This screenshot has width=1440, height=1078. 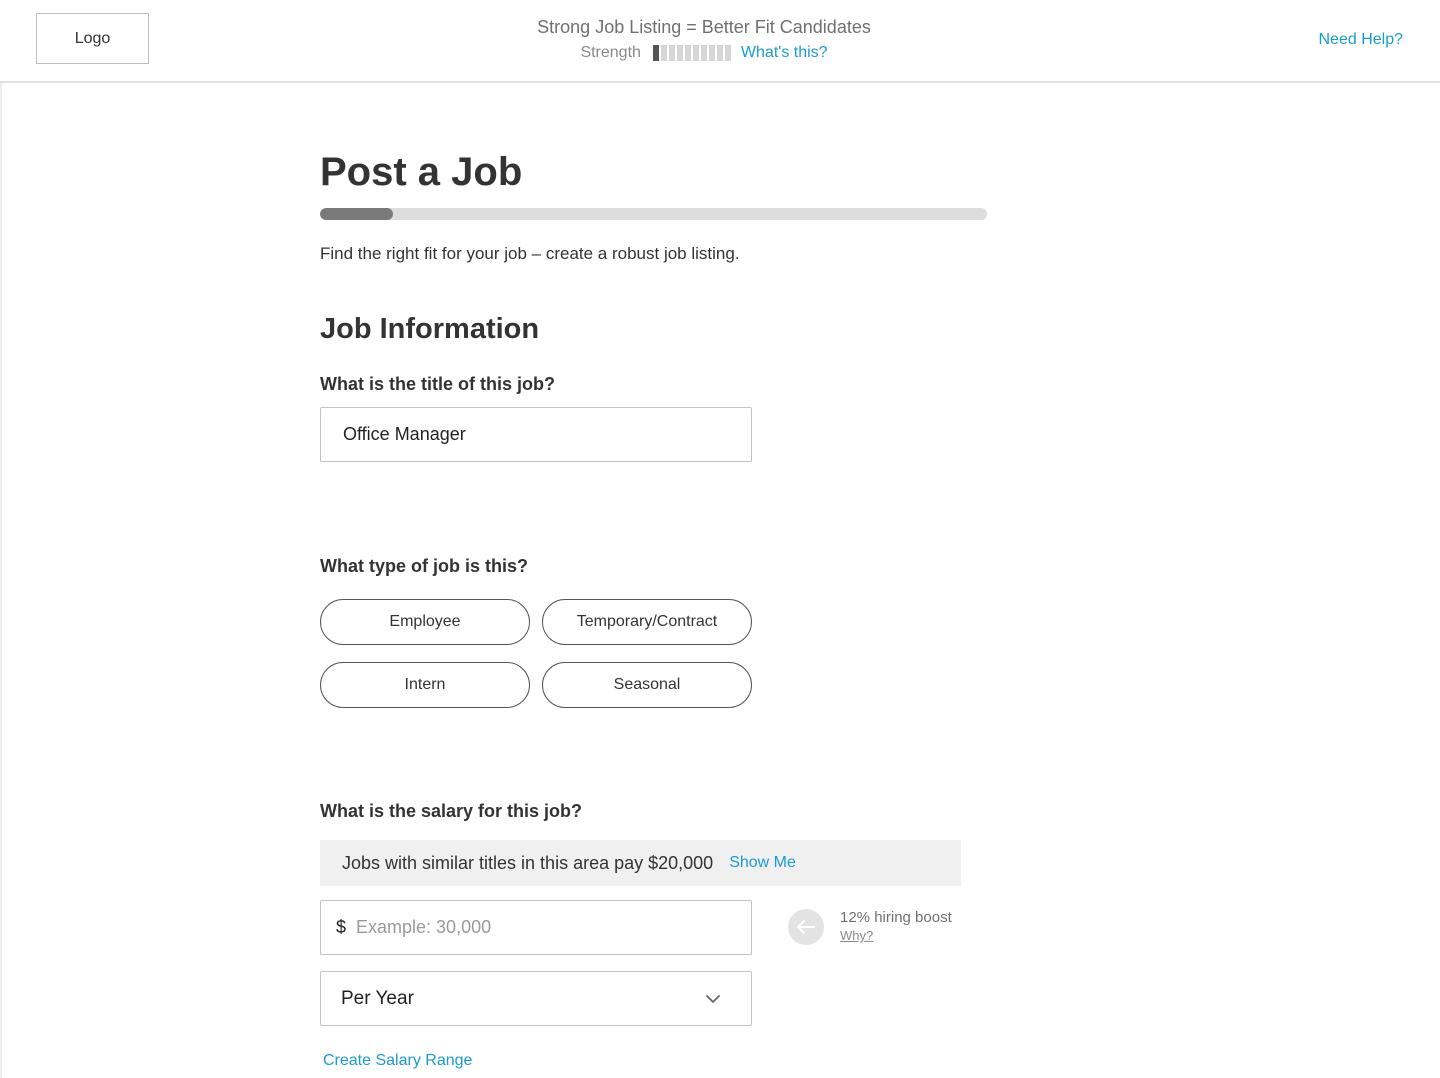 What do you see at coordinates (377, 998) in the screenshot?
I see `pay-period-value: Per Year` at bounding box center [377, 998].